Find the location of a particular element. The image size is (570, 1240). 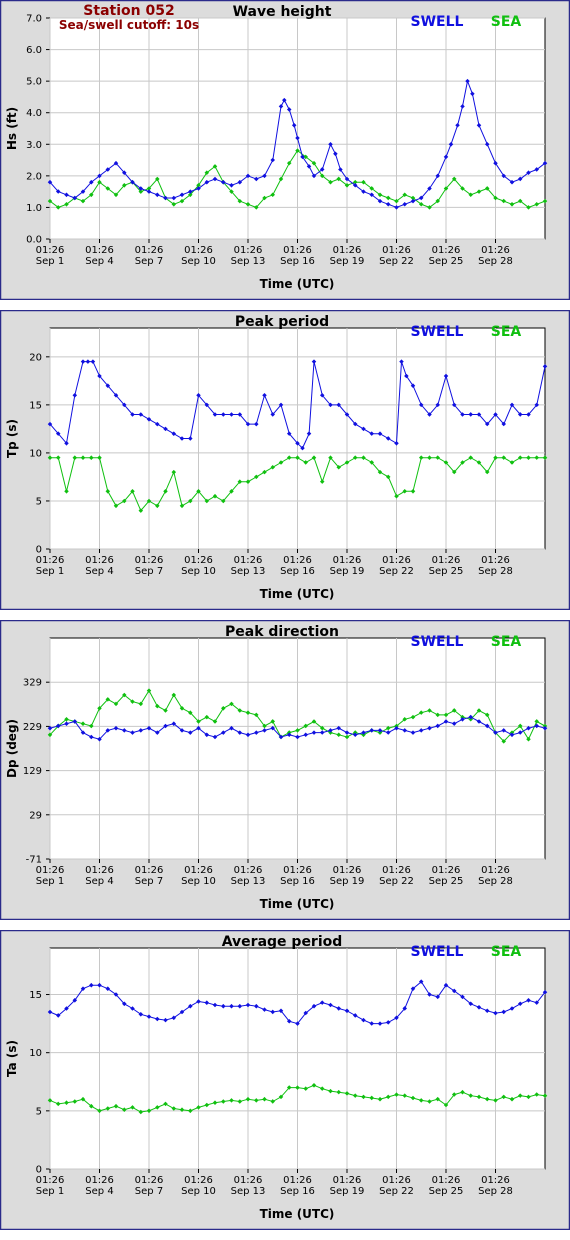

y-tick-label: 0 is located at coordinates (39, 550).